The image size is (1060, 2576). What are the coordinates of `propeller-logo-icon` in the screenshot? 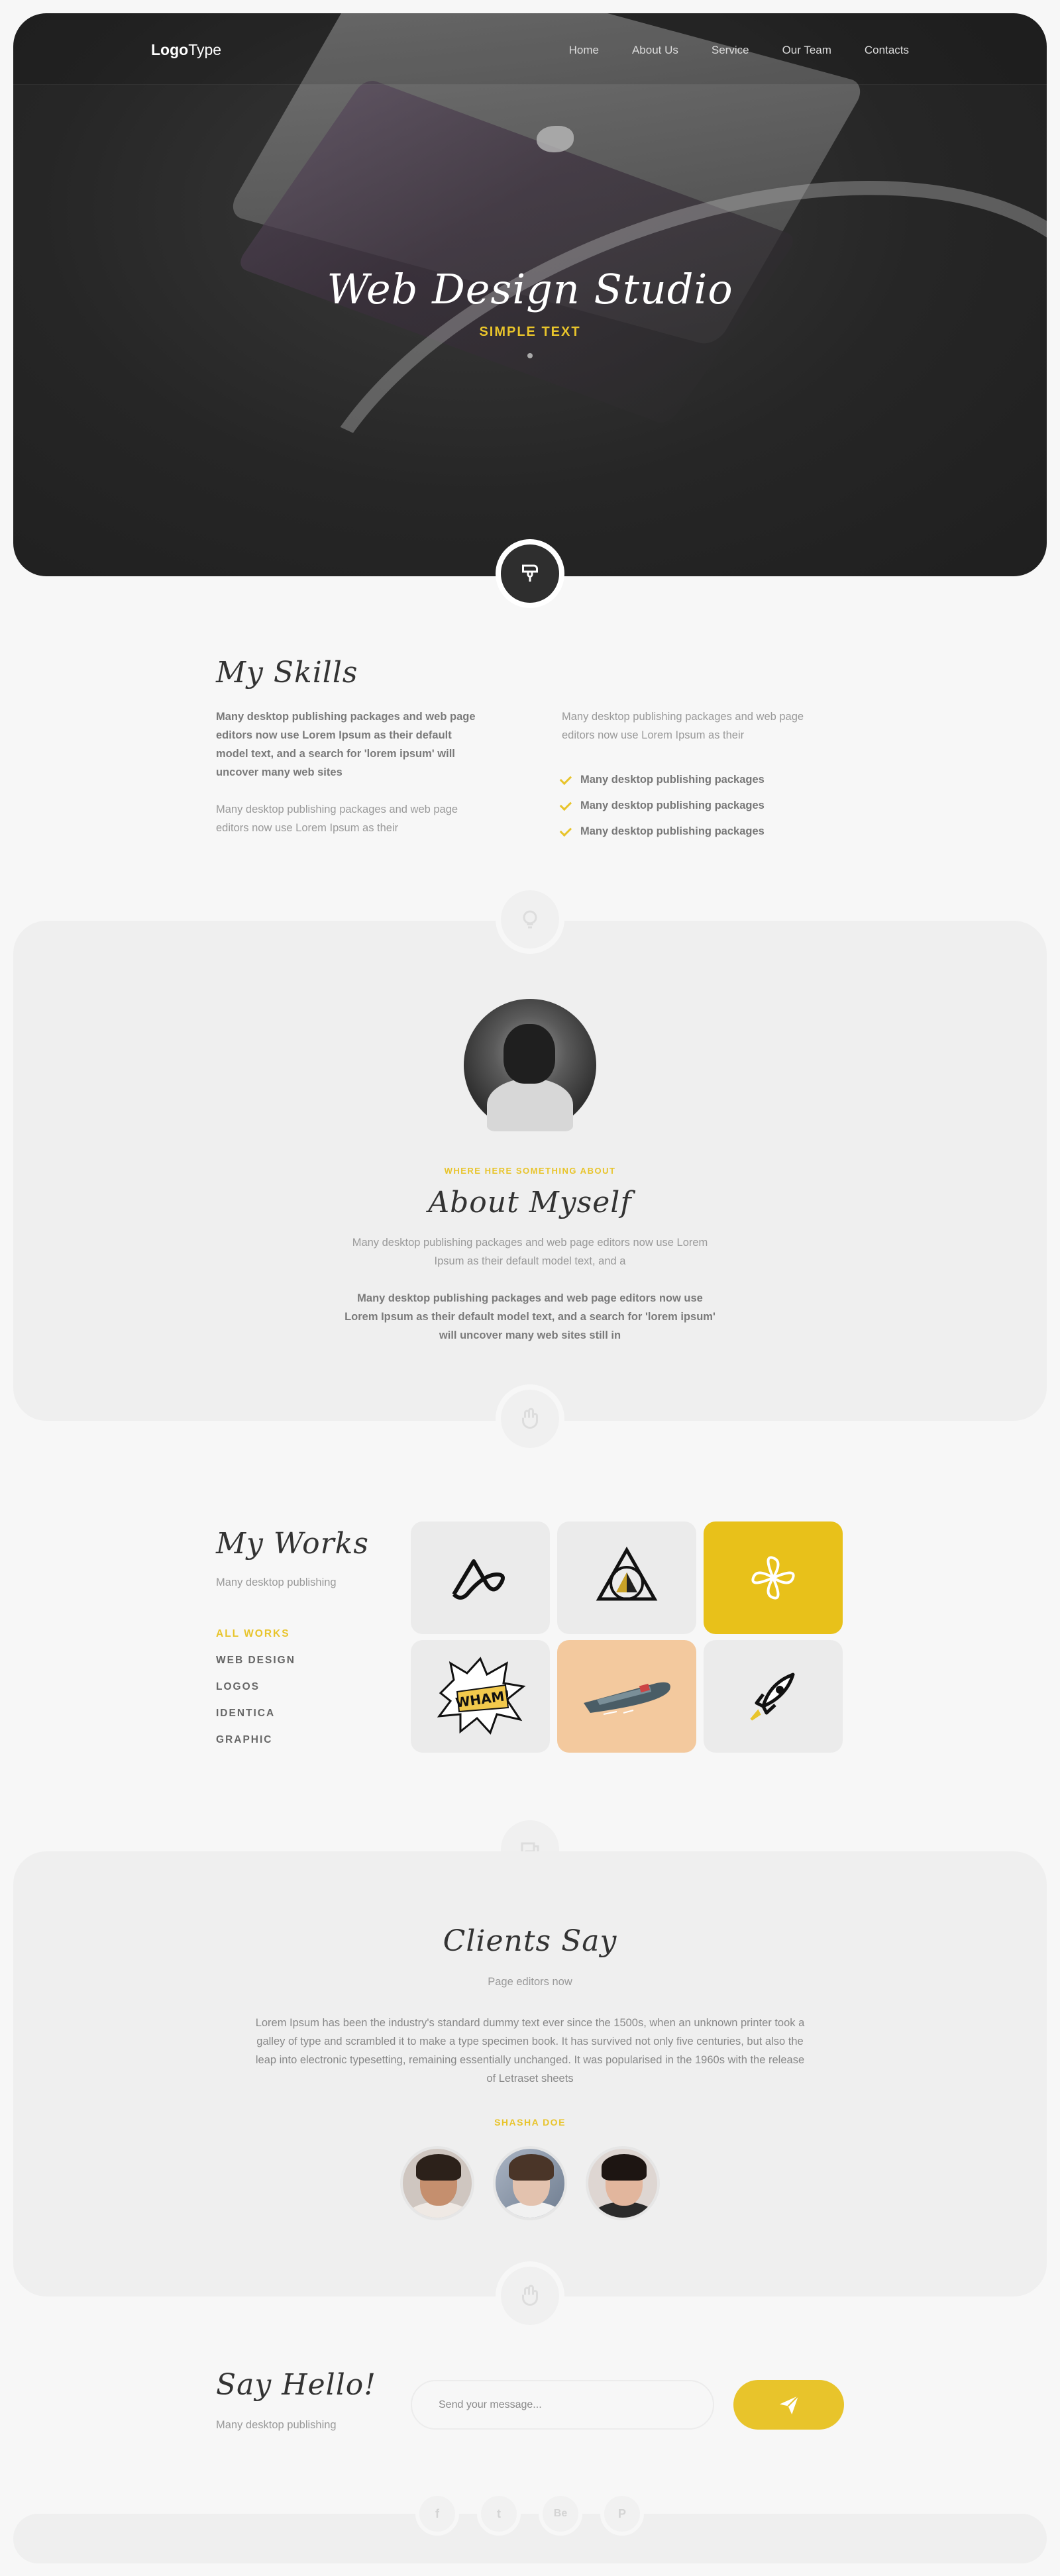 It's located at (773, 1578).